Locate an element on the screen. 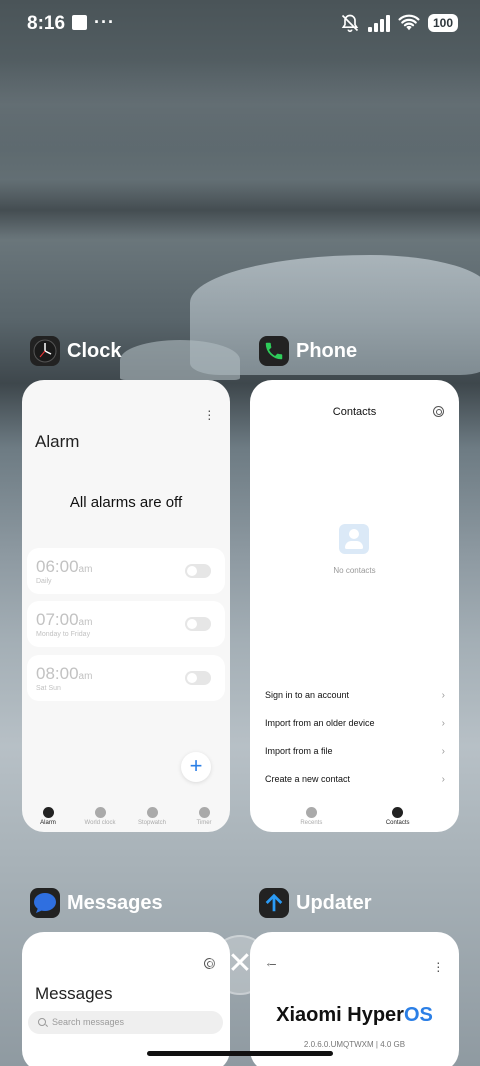 The width and height of the screenshot is (480, 1066). no-contacts-text: No contacts is located at coordinates (354, 570).